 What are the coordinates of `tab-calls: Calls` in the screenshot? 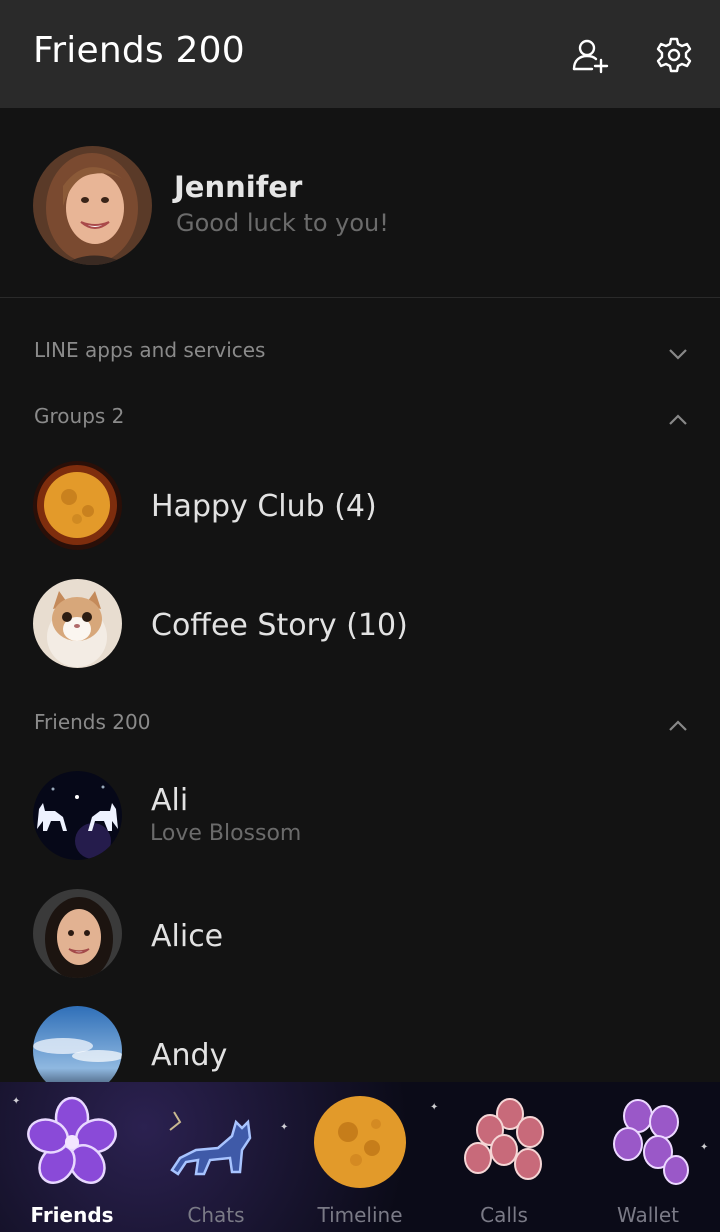 It's located at (504, 1157).